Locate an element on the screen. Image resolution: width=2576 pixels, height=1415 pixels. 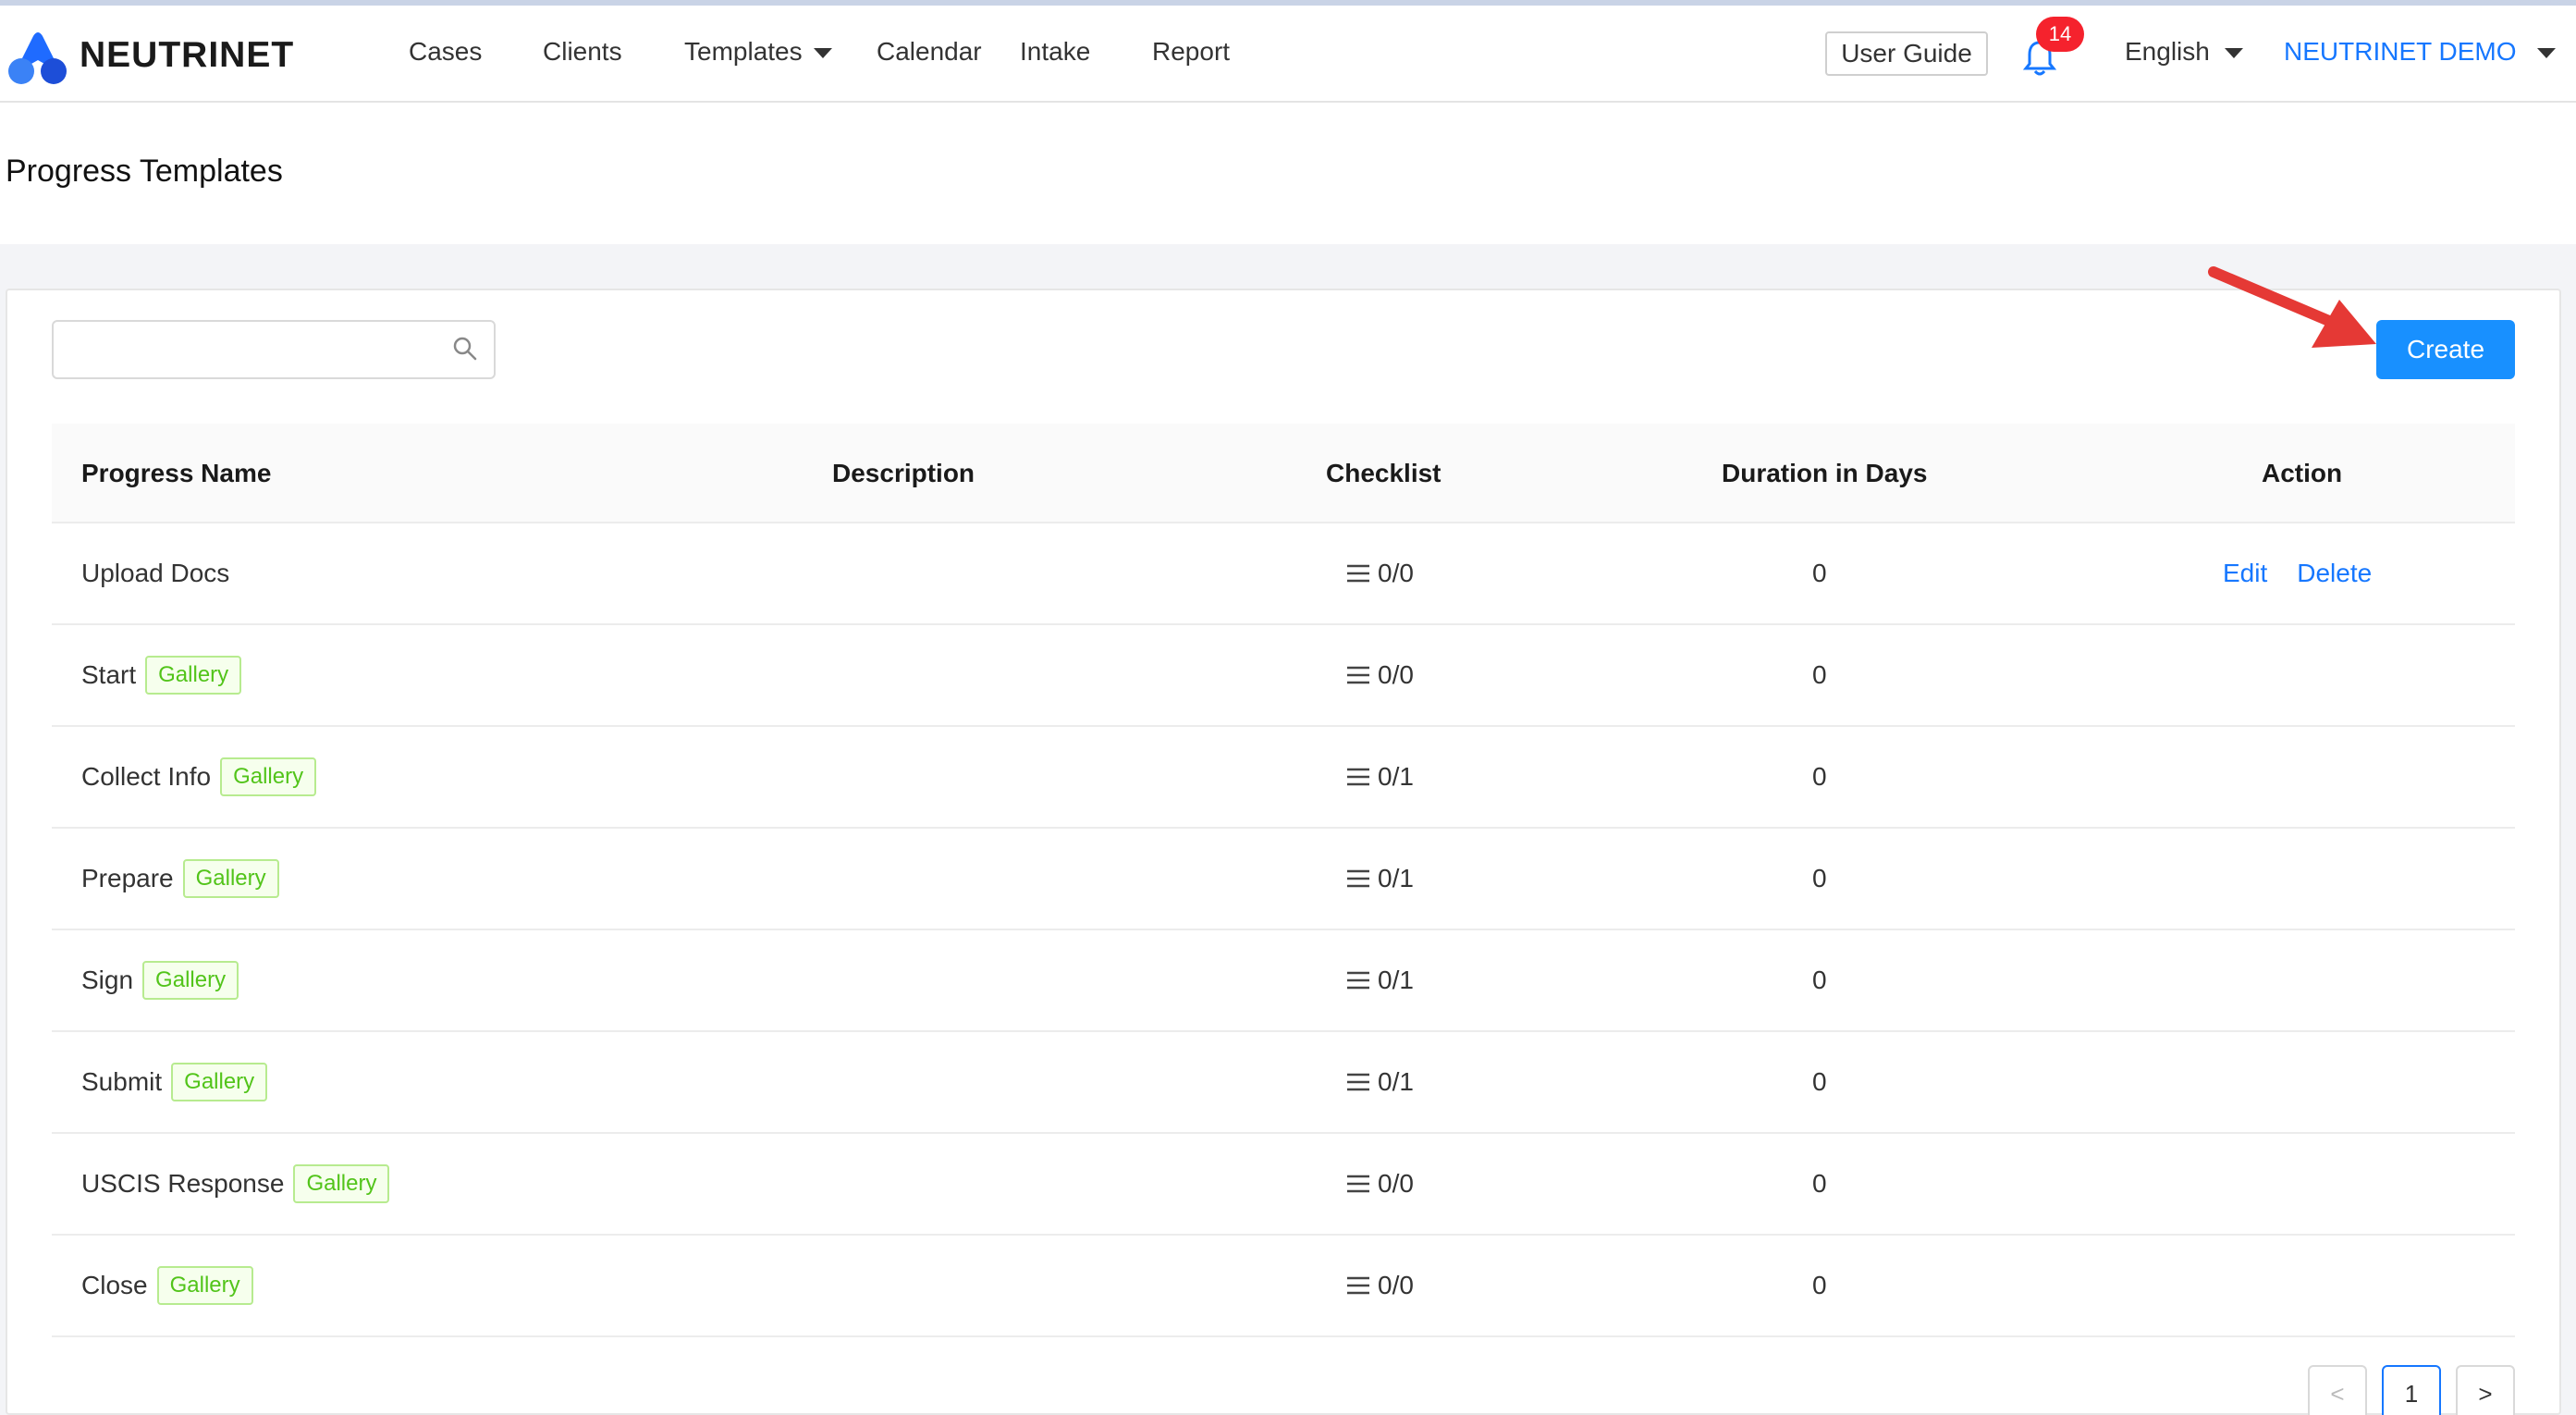
progress-name: Upload Docs is located at coordinates (156, 573).